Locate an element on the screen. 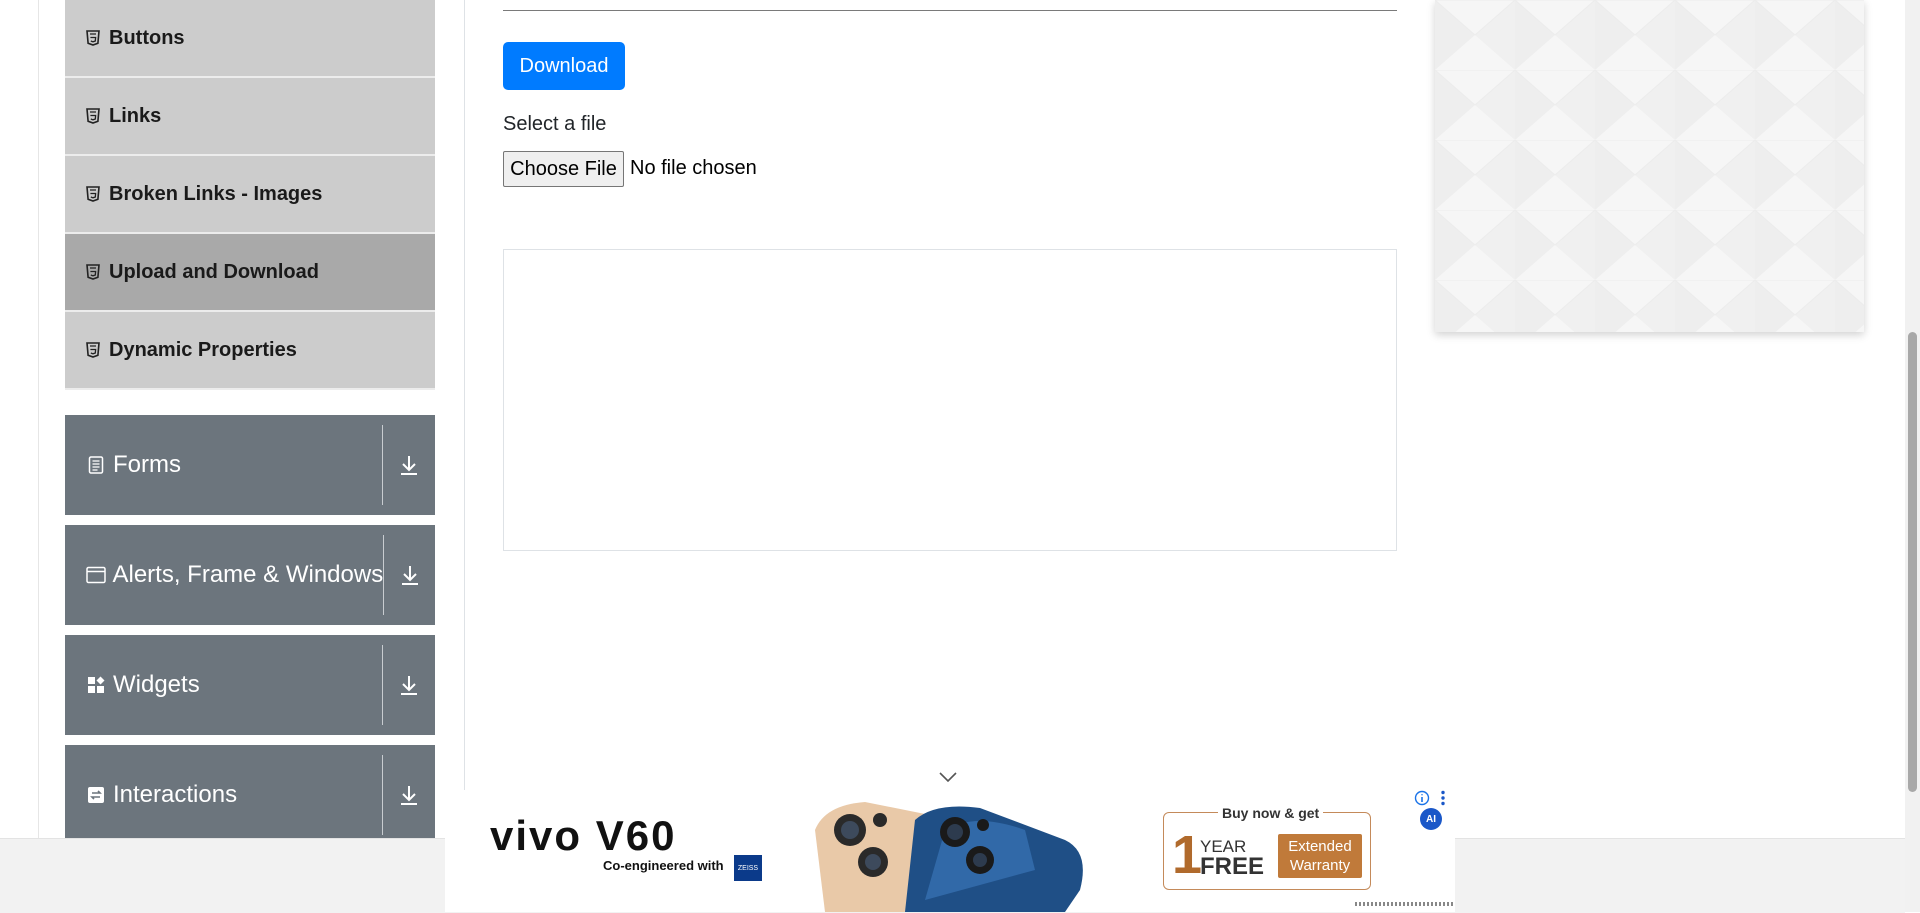  ai-badge: AI is located at coordinates (1431, 819).